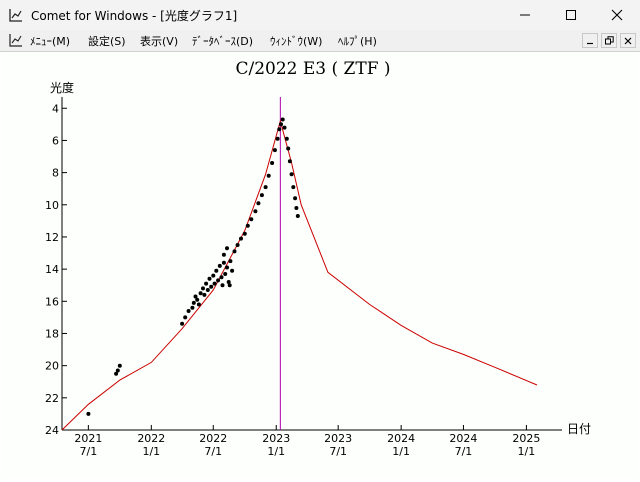 Image resolution: width=640 pixels, height=482 pixels. I want to click on chart-title: C/2022 E3 ( ZTF ), so click(312, 69).